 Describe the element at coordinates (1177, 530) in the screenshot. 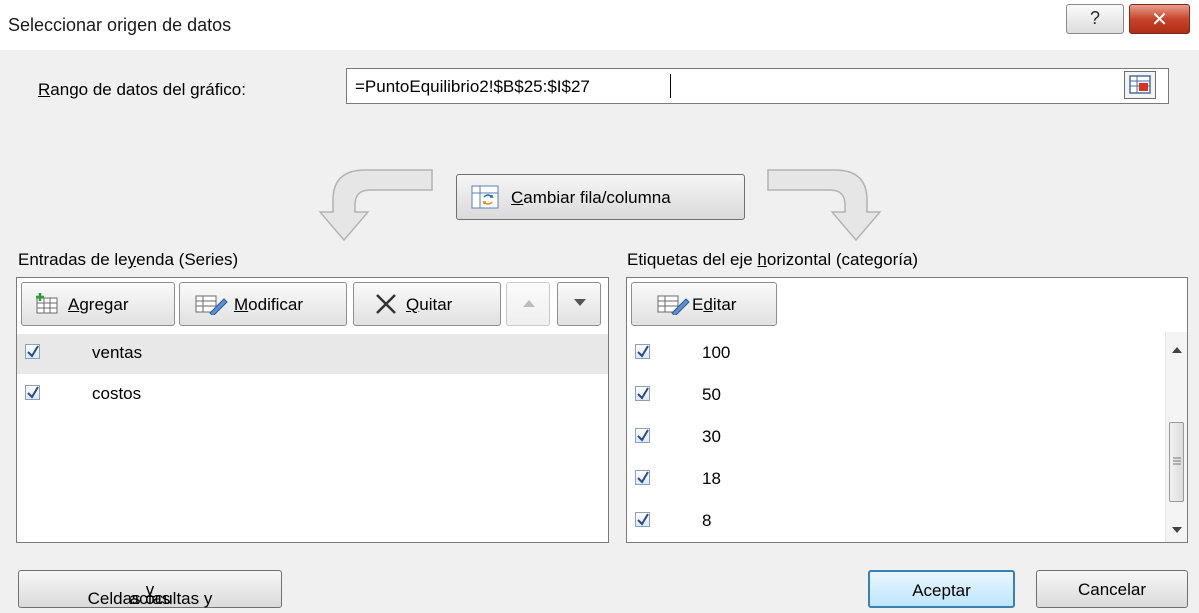

I see `scroll-down-icon` at that location.